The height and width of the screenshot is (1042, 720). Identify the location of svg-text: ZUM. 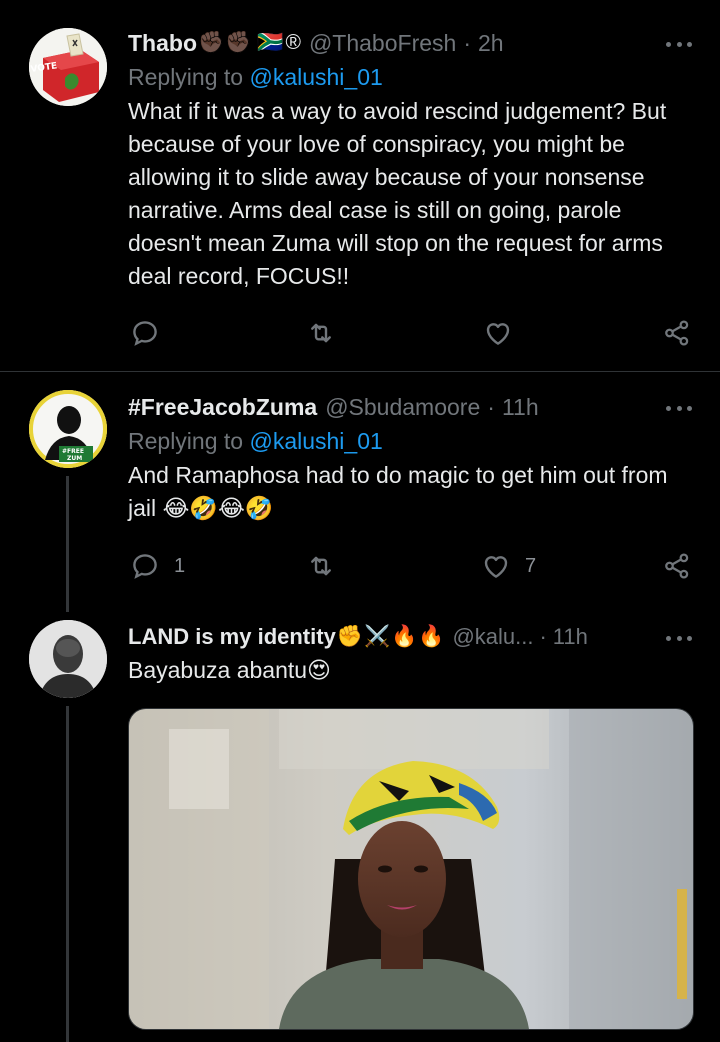
(74, 458).